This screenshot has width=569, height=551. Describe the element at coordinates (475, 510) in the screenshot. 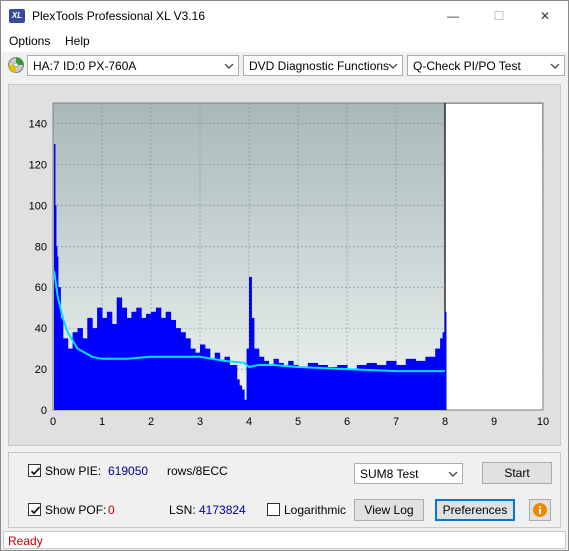

I see `preferences-button: Preferences` at that location.